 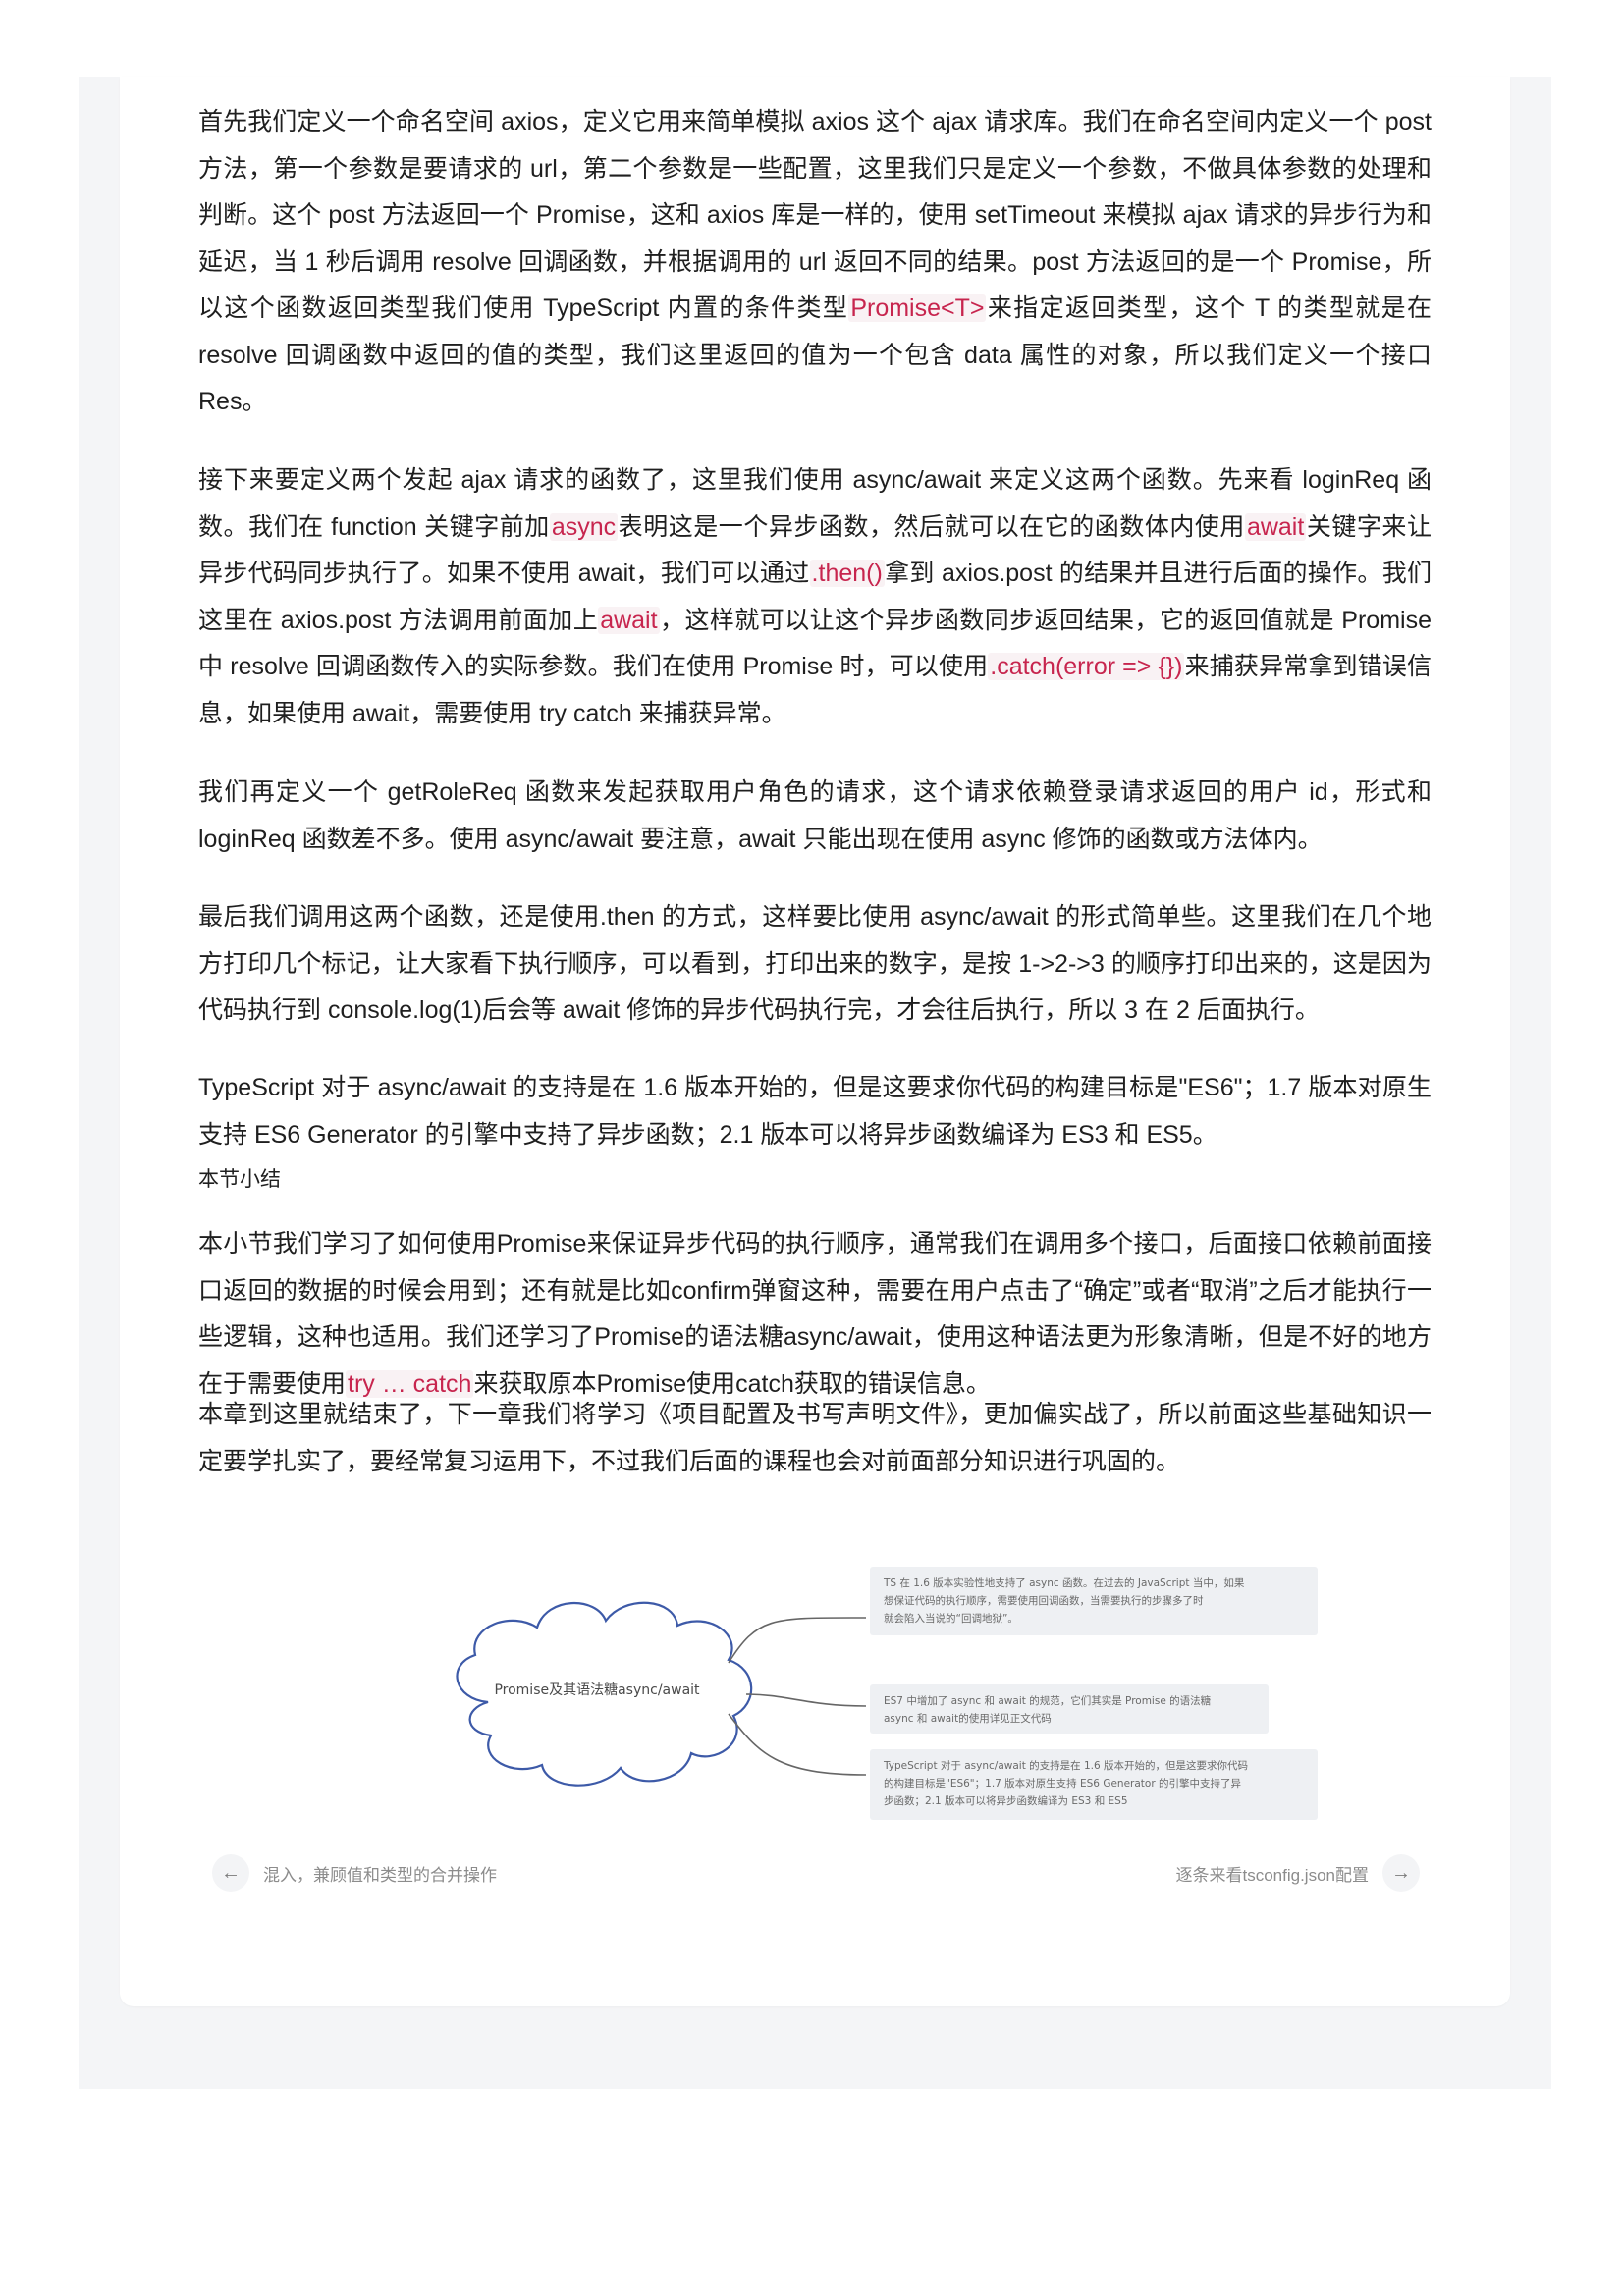 I want to click on text-span: 表明这是一个异步函数，然后就可以在它的函数体内使用, so click(x=931, y=526).